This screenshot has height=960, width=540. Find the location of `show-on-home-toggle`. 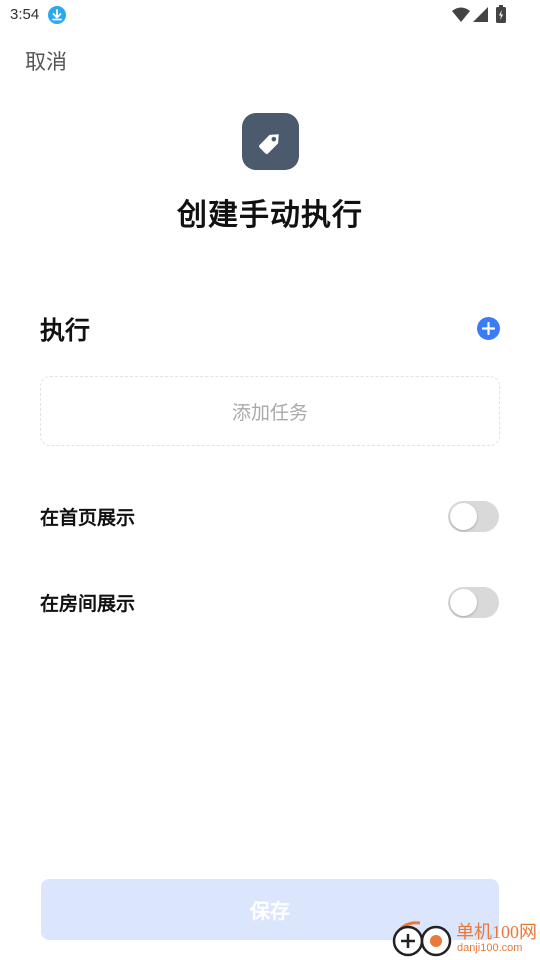

show-on-home-toggle is located at coordinates (473, 516).